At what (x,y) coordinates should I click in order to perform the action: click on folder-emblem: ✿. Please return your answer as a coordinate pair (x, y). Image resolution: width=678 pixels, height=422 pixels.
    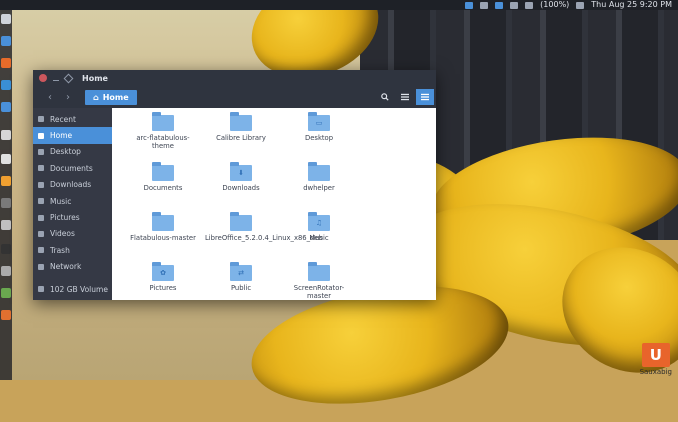
    Looking at the image, I should click on (163, 273).